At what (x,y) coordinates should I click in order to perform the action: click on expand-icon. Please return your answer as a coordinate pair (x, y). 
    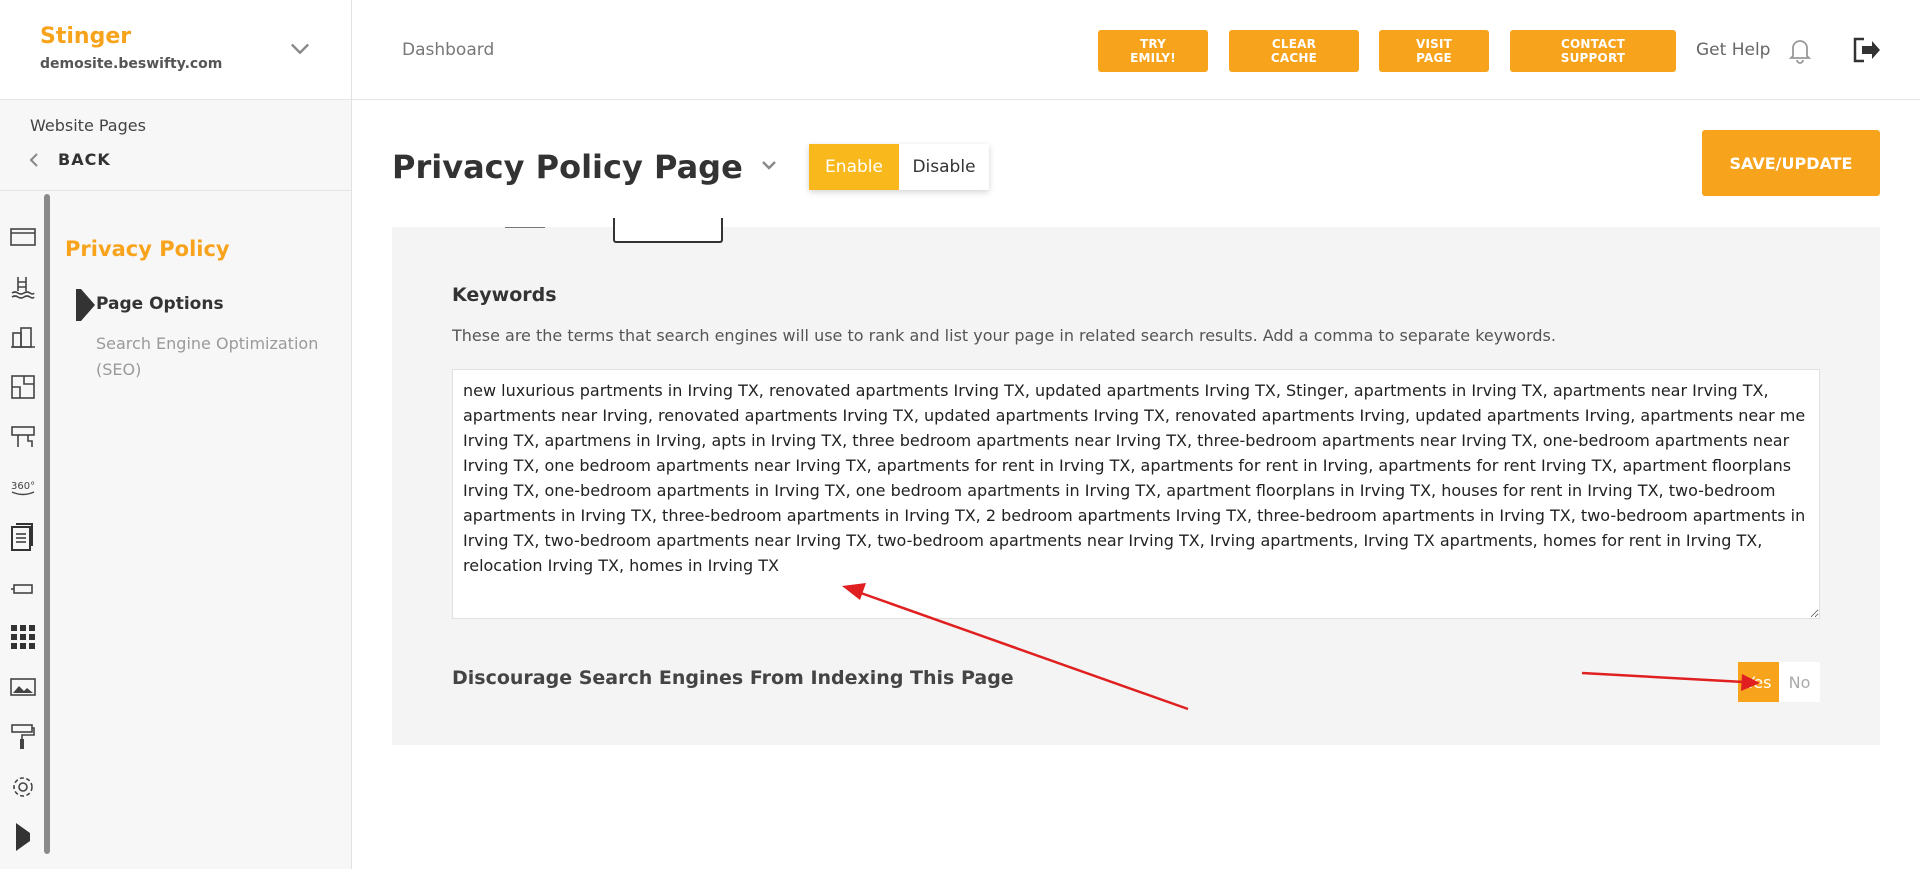
    Looking at the image, I should click on (23, 837).